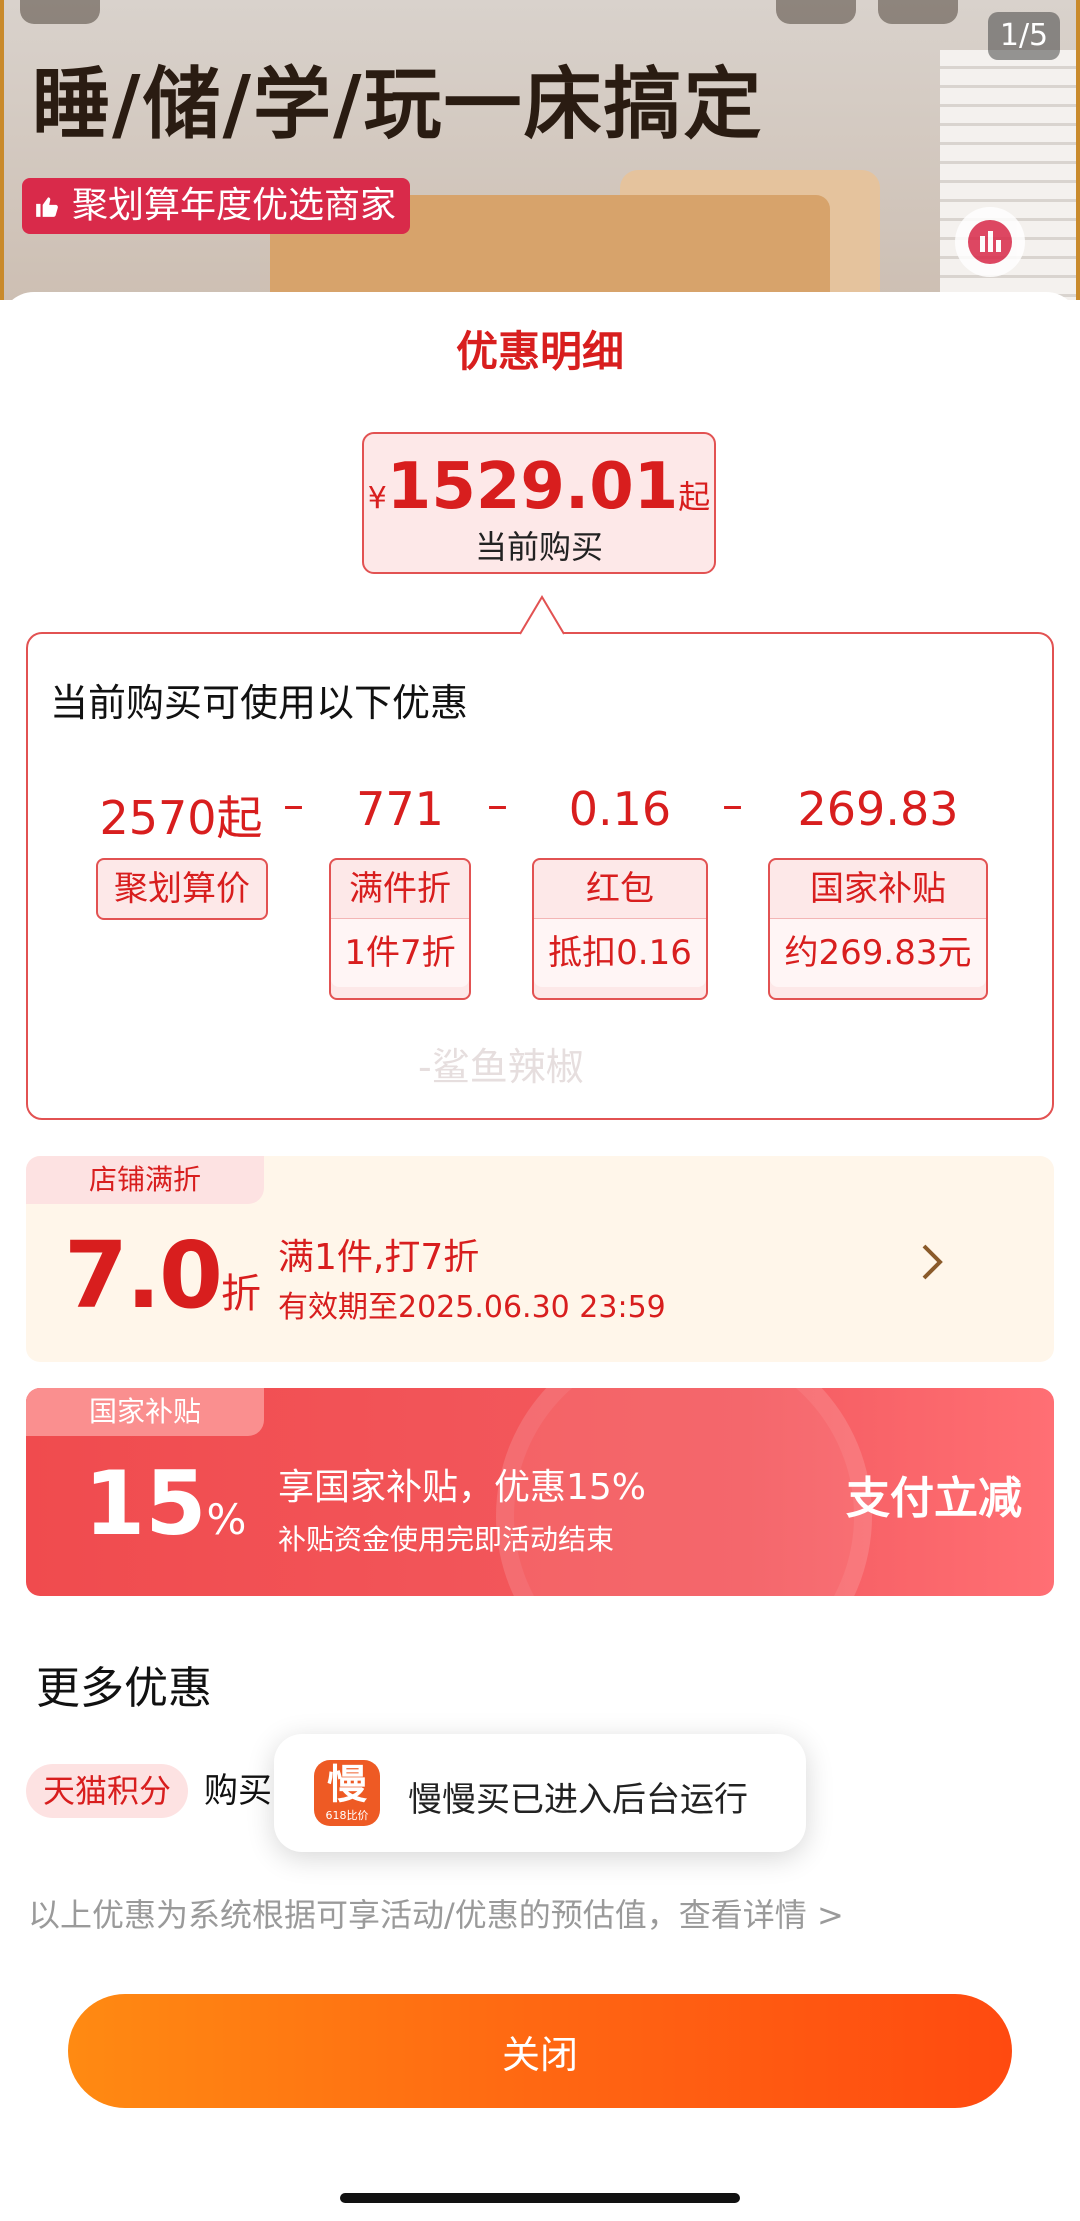 This screenshot has width=1080, height=2221. What do you see at coordinates (60, 12) in the screenshot?
I see `back-button` at bounding box center [60, 12].